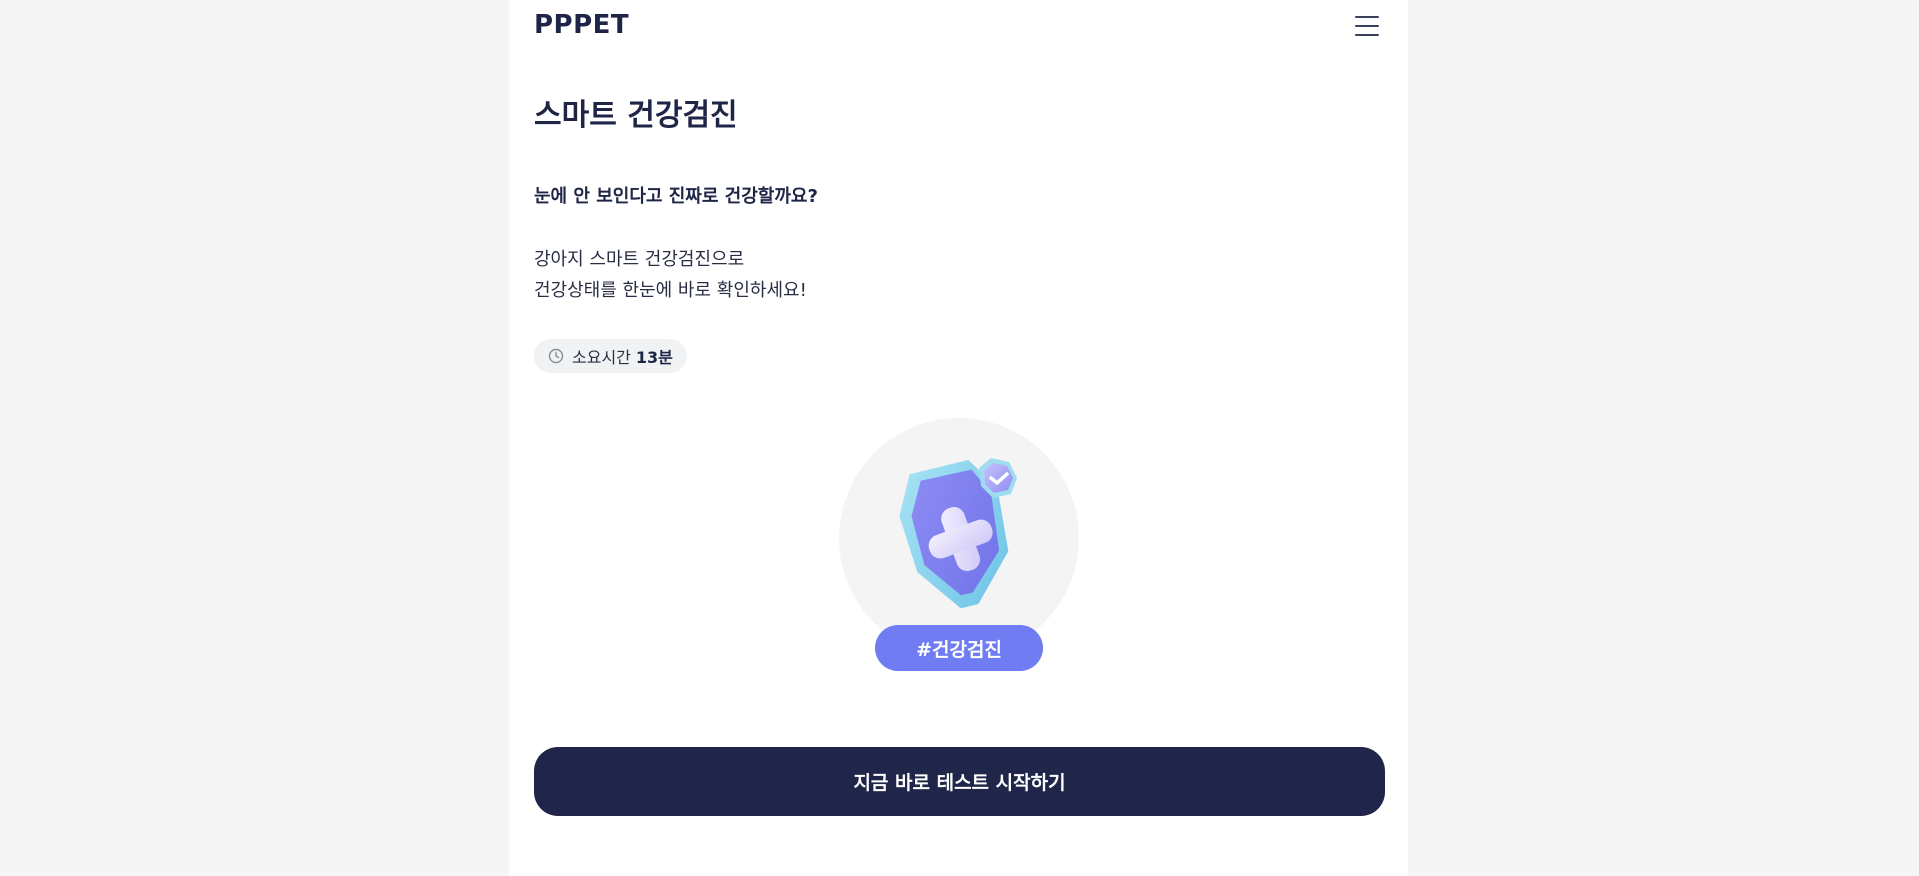 This screenshot has height=876, width=1919. I want to click on duration-label: 소요시간, so click(601, 357).